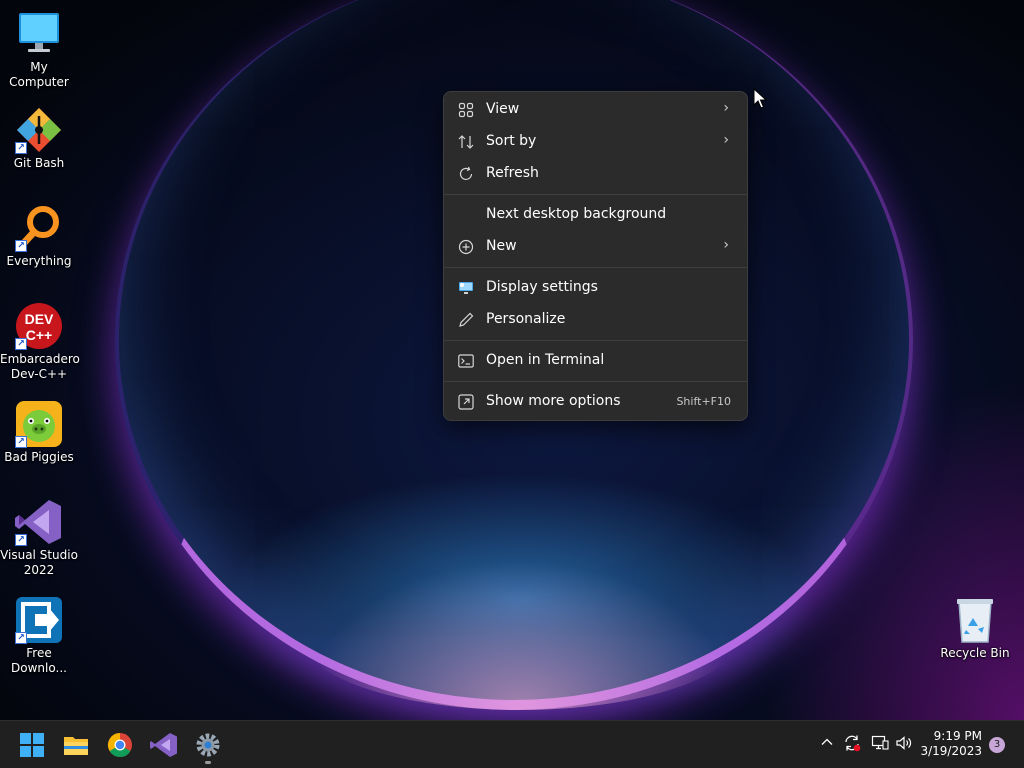  I want to click on clock: 9:19 PM 3/19/2023, so click(951, 744).